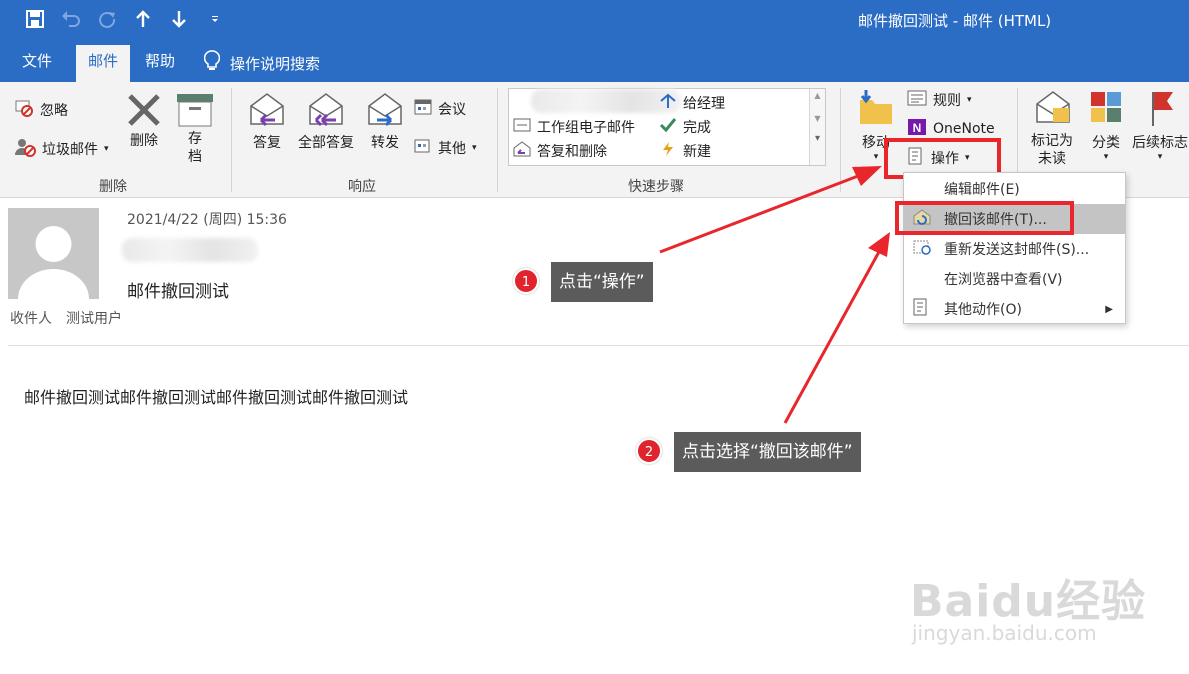  I want to click on forward-label: 转发, so click(385, 143).